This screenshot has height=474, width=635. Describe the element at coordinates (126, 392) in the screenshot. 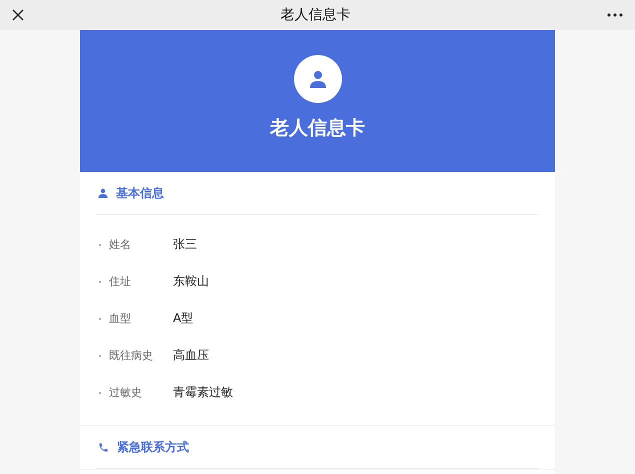

I see `field-label: 过敏史` at that location.